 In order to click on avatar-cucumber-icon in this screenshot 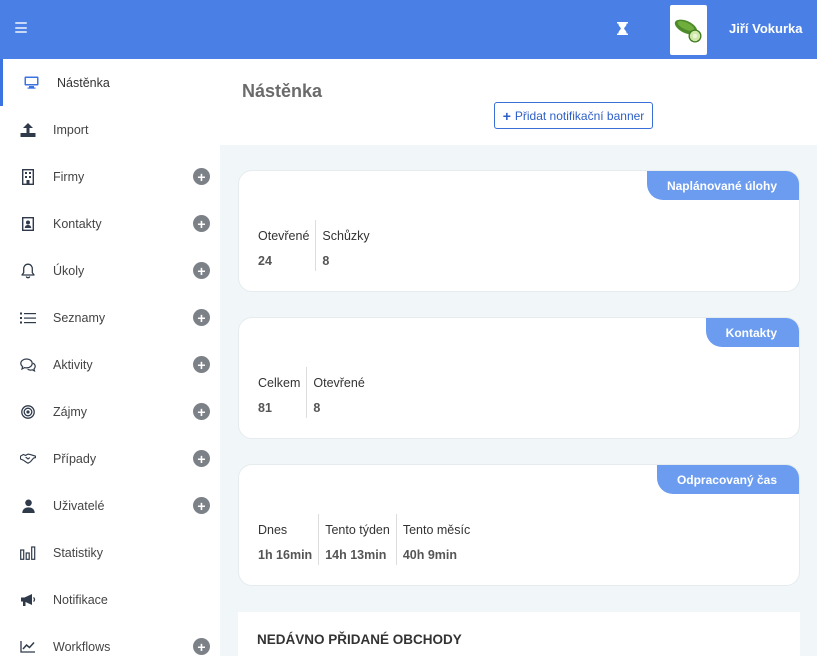, I will do `click(687, 31)`.